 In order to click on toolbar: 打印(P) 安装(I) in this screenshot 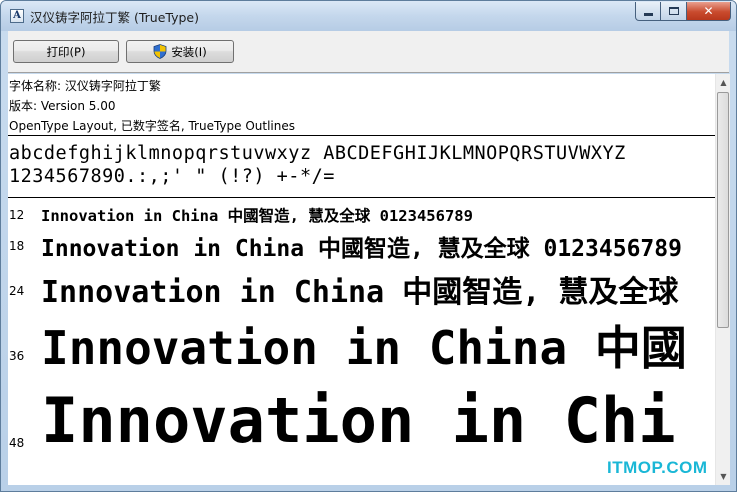, I will do `click(368, 52)`.